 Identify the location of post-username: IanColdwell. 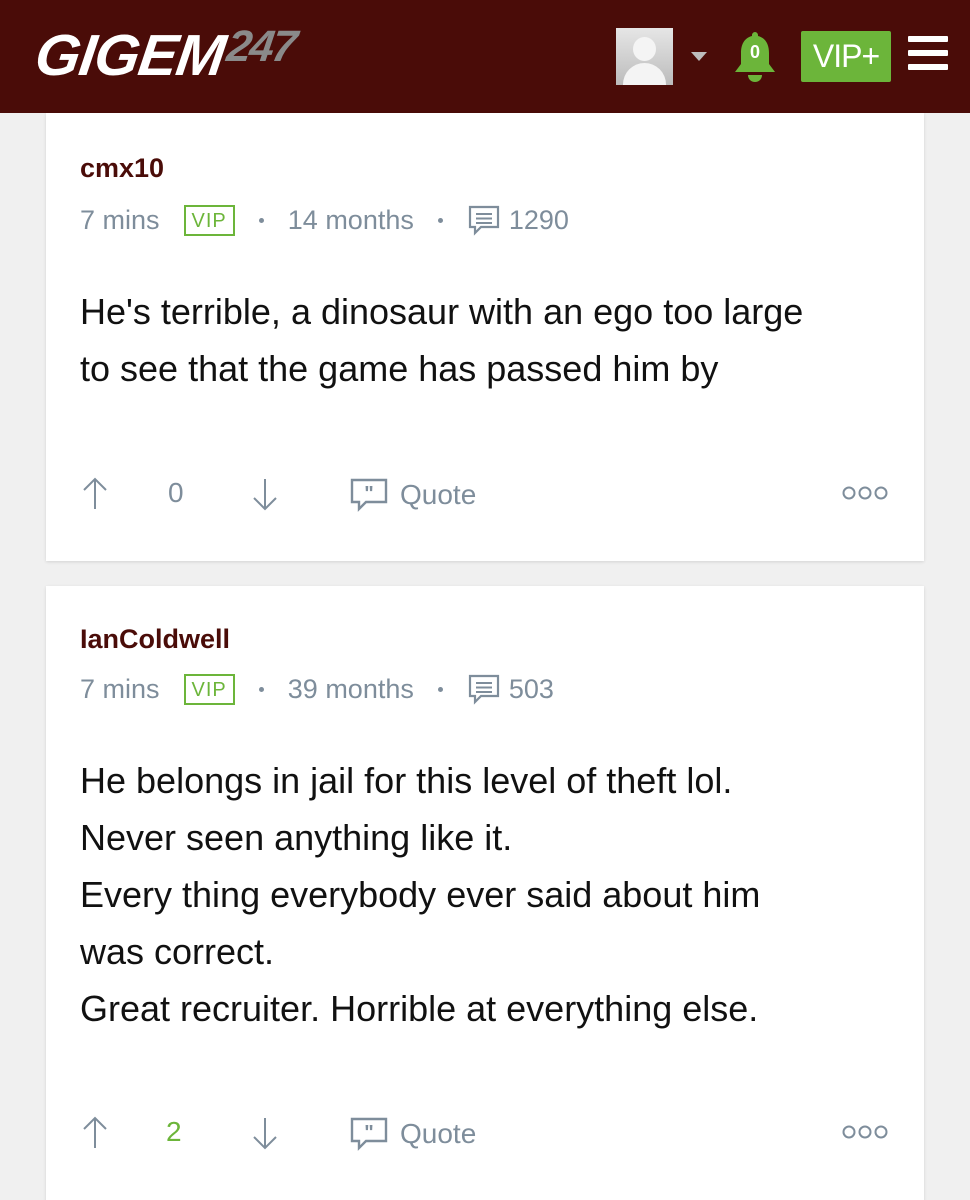
(155, 639).